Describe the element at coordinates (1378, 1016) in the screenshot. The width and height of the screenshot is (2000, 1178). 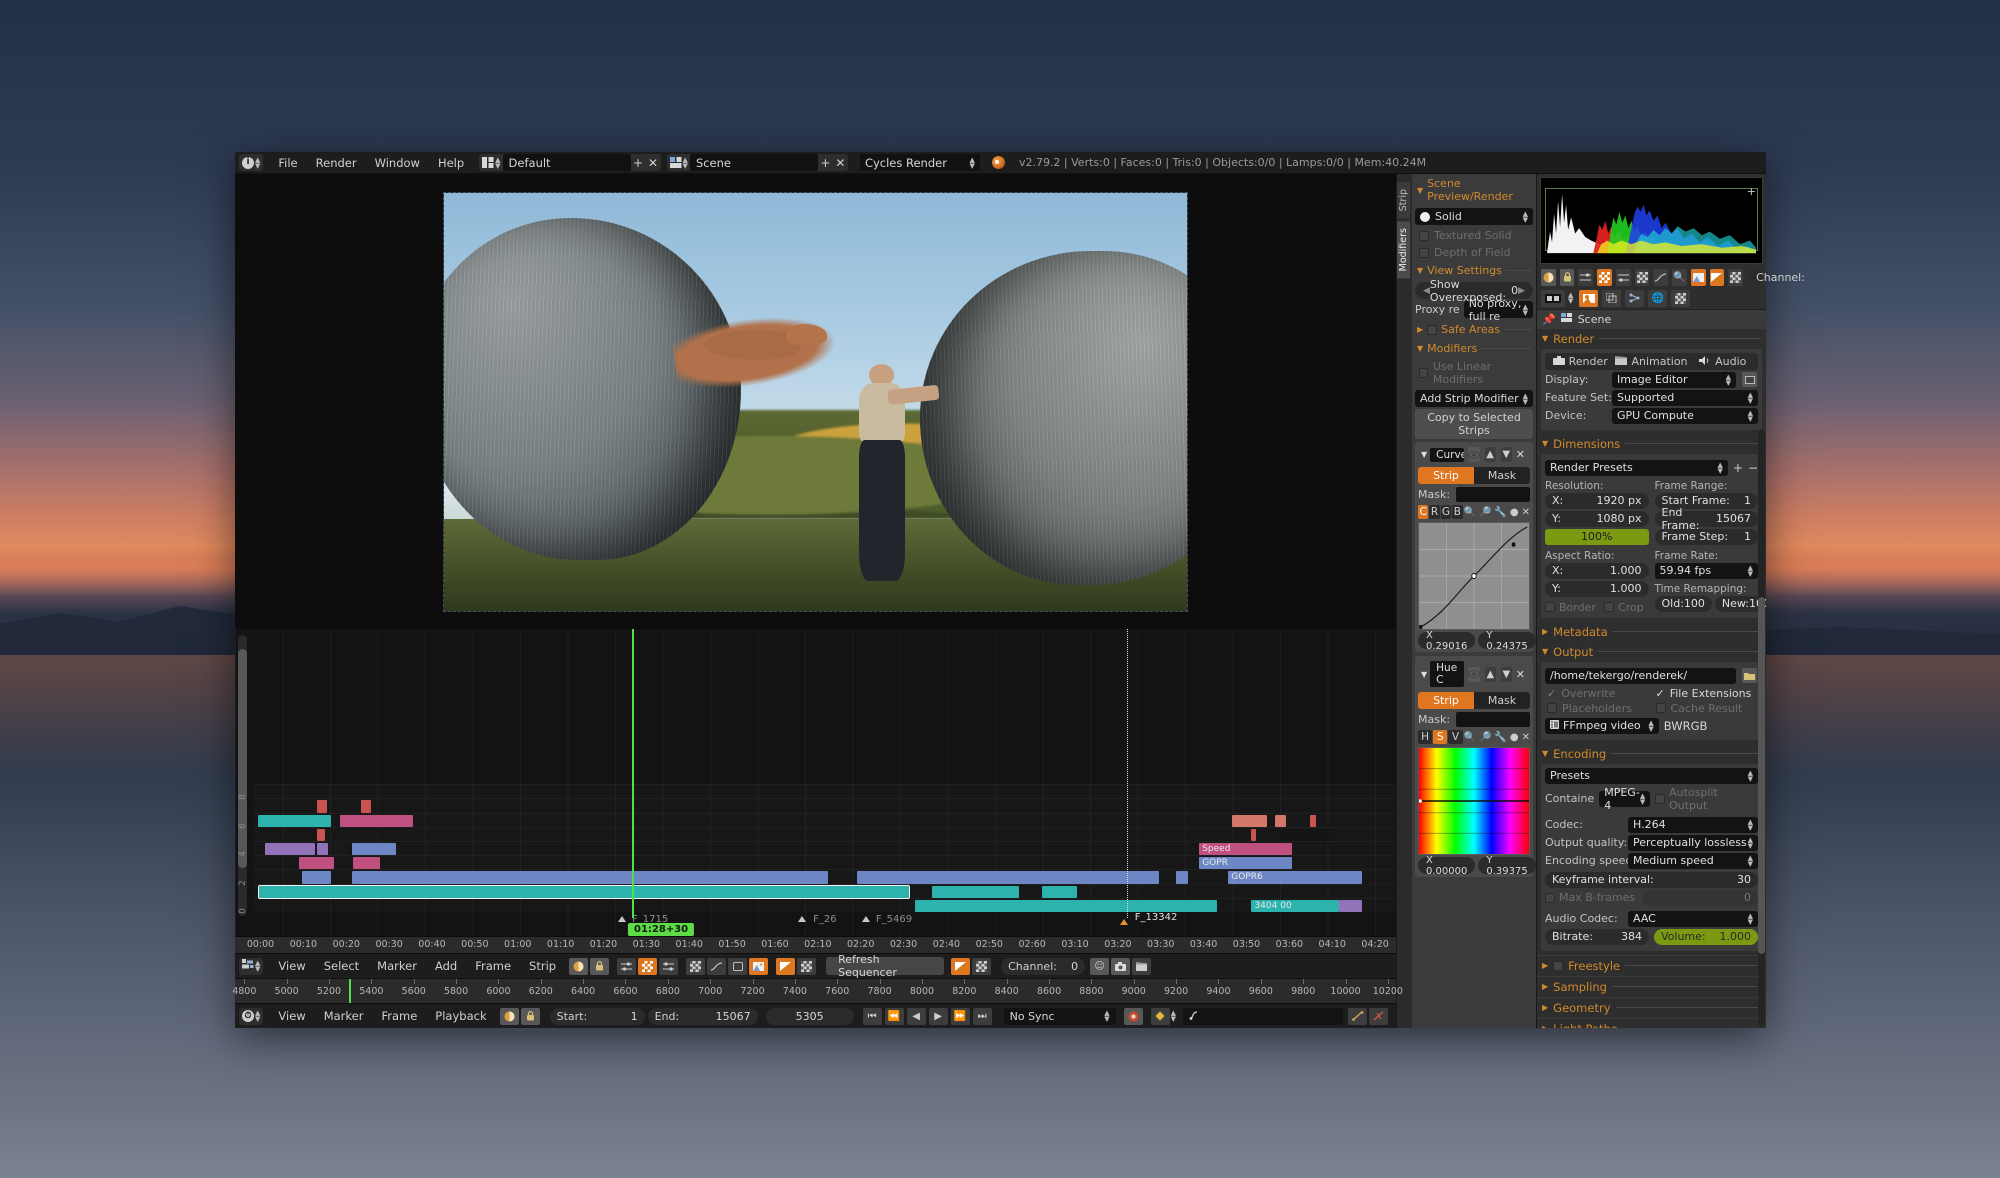
I see `unlink-icon` at that location.